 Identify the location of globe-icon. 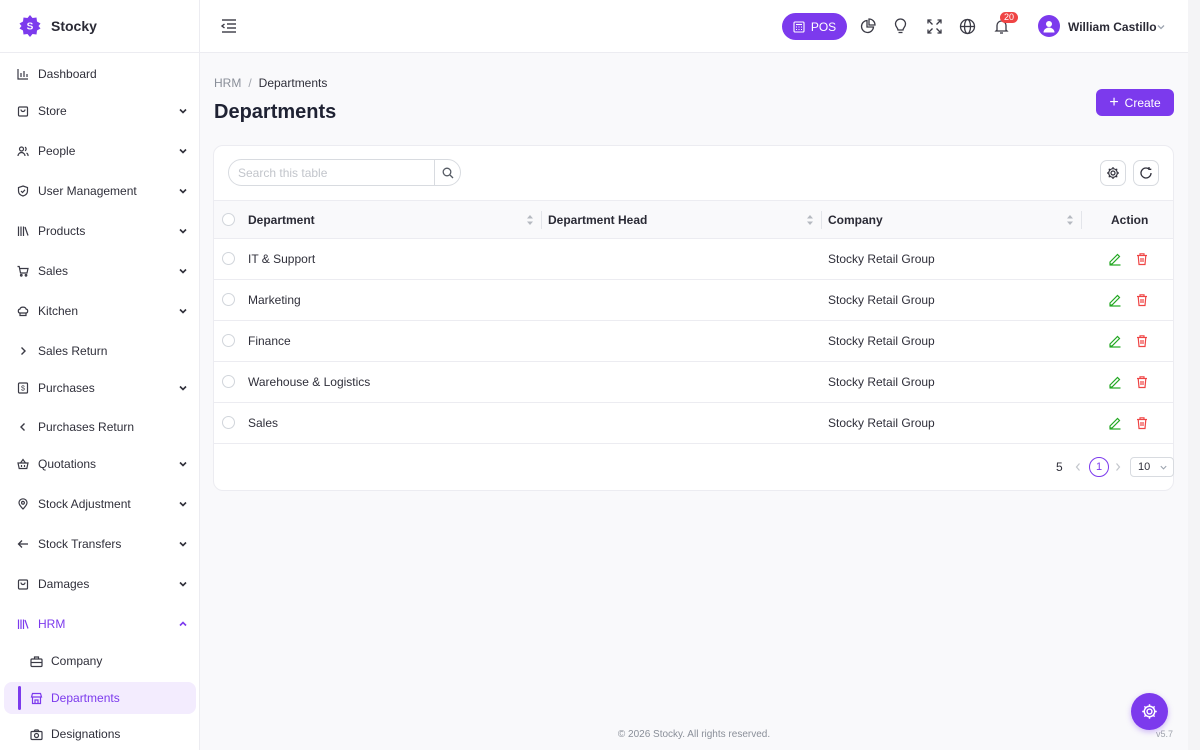
(967, 26).